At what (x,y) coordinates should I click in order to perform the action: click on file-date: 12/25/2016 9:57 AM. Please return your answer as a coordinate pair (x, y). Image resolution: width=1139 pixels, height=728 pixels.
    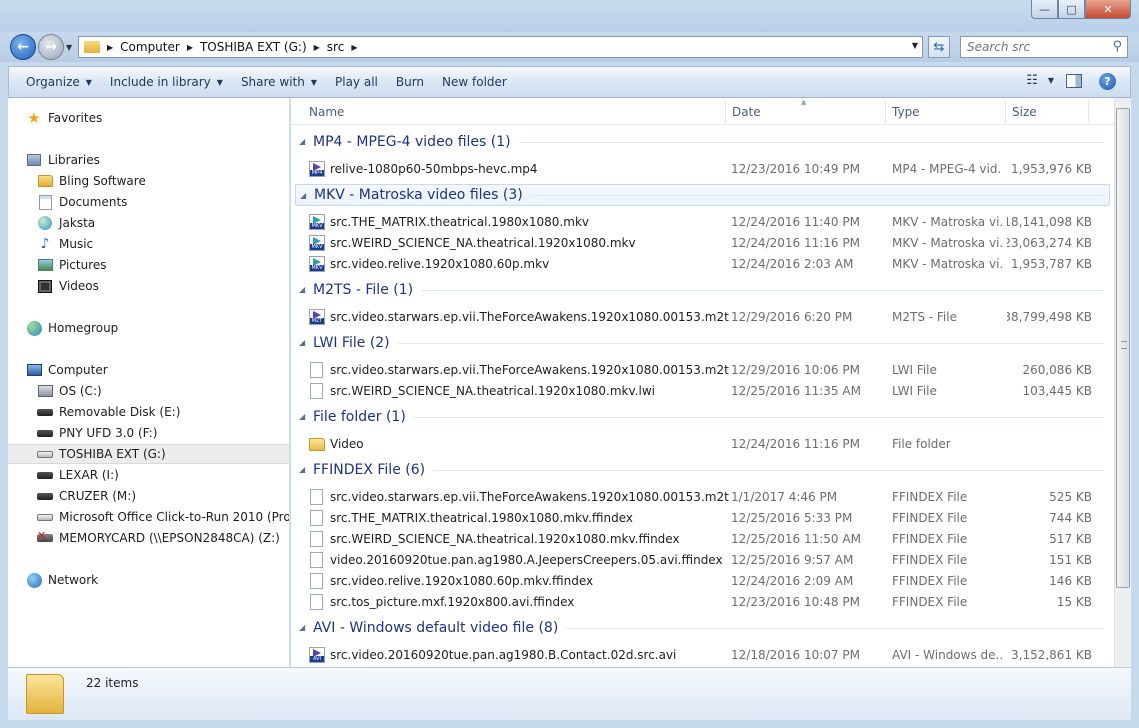
    Looking at the image, I should click on (792, 559).